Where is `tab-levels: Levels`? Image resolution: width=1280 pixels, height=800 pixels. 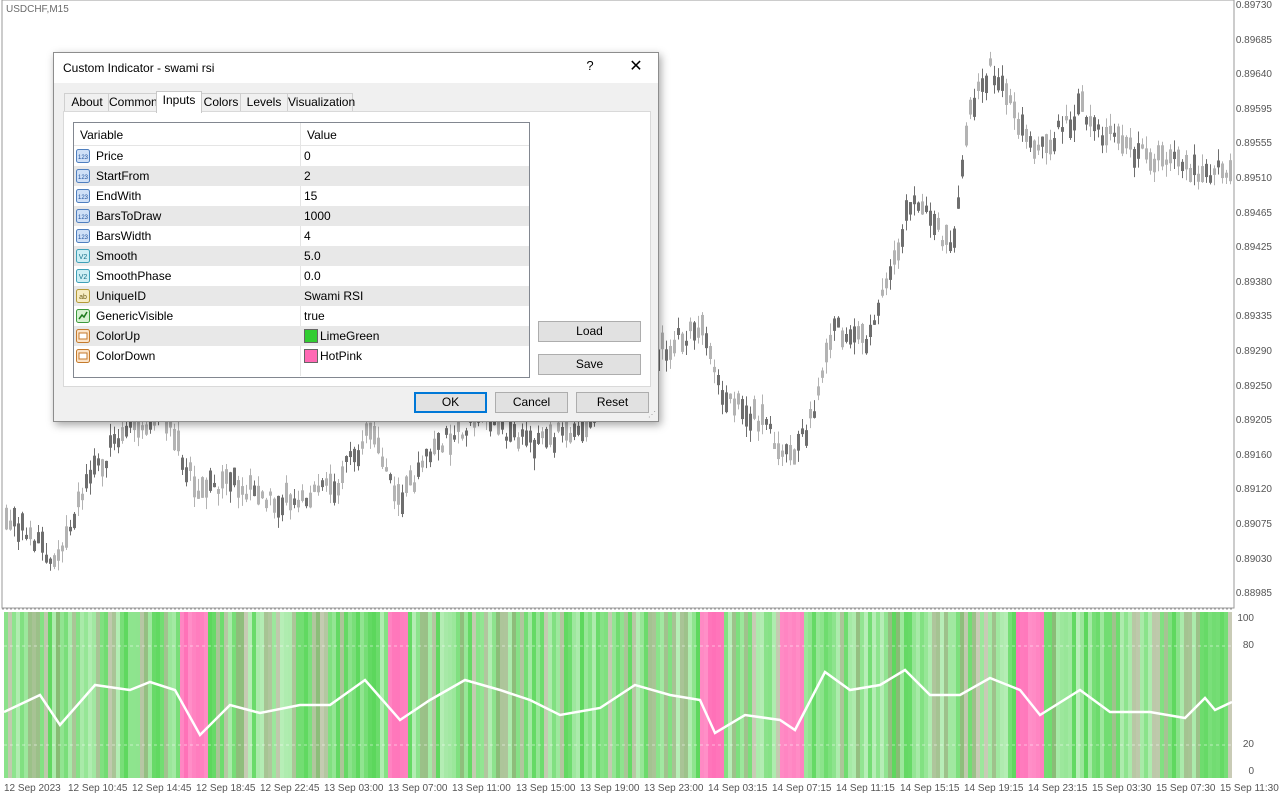 tab-levels: Levels is located at coordinates (264, 102).